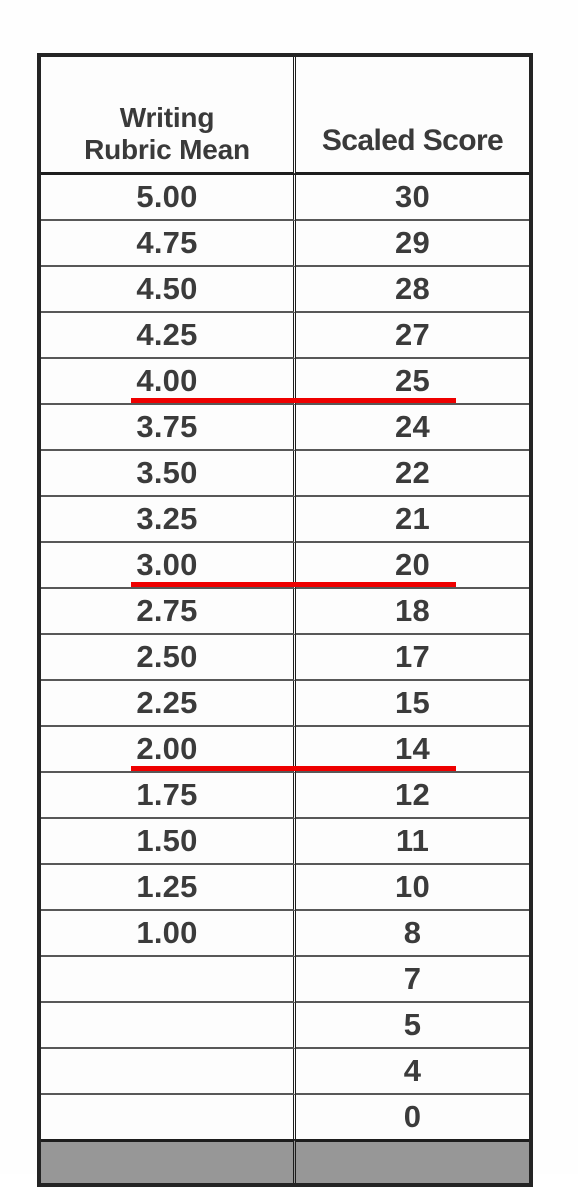 The image size is (578, 1187). I want to click on scaled-score-value: 30, so click(412, 196).